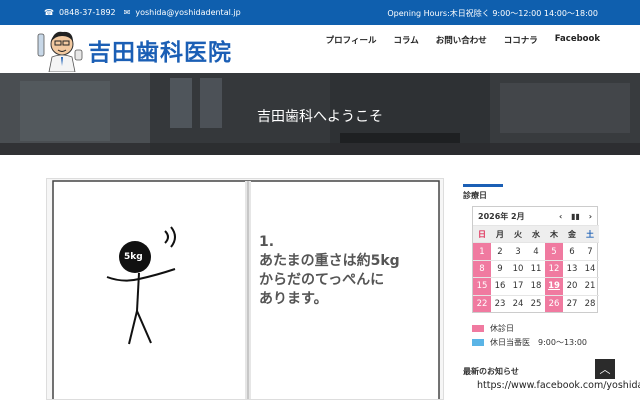  I want to click on closed-swatch, so click(478, 328).